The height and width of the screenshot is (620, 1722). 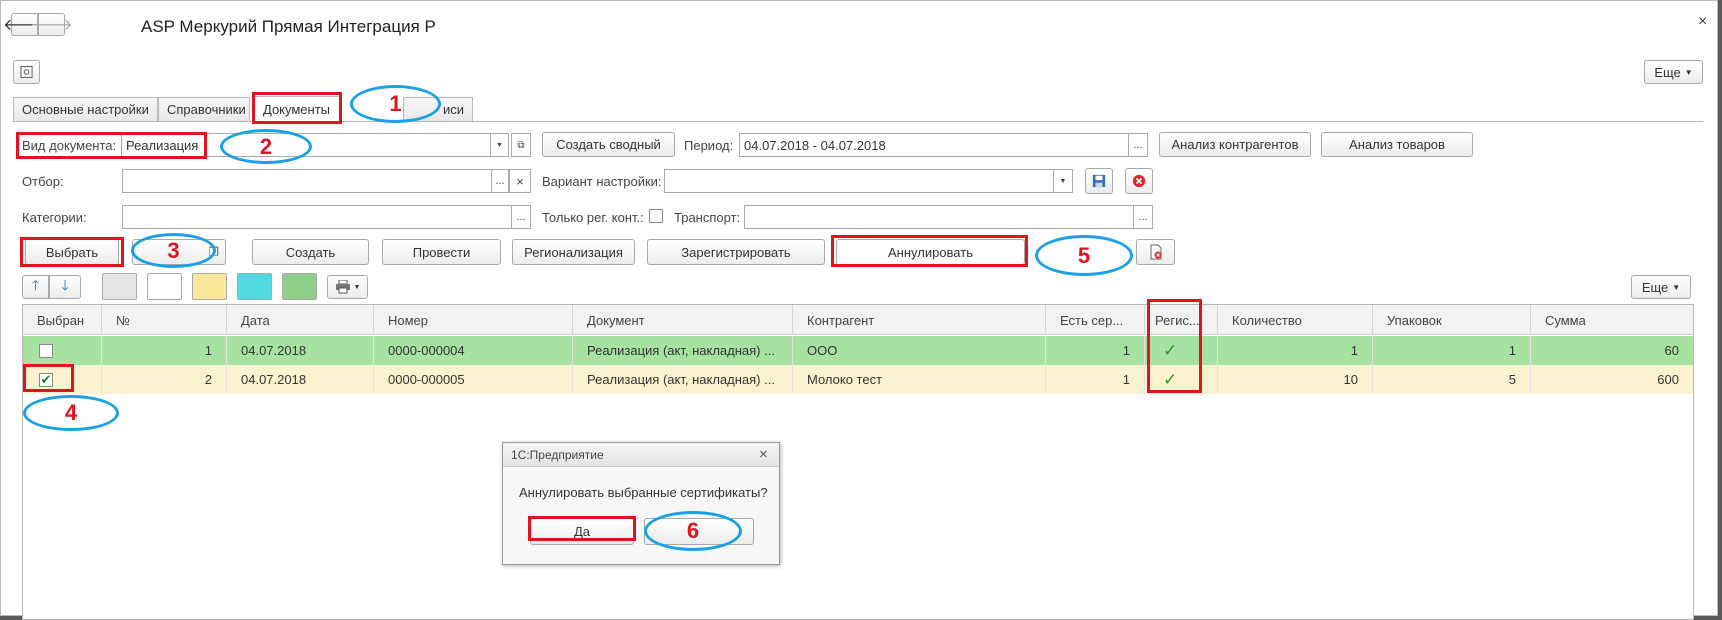 I want to click on highlight-doc-type, so click(x=111, y=145).